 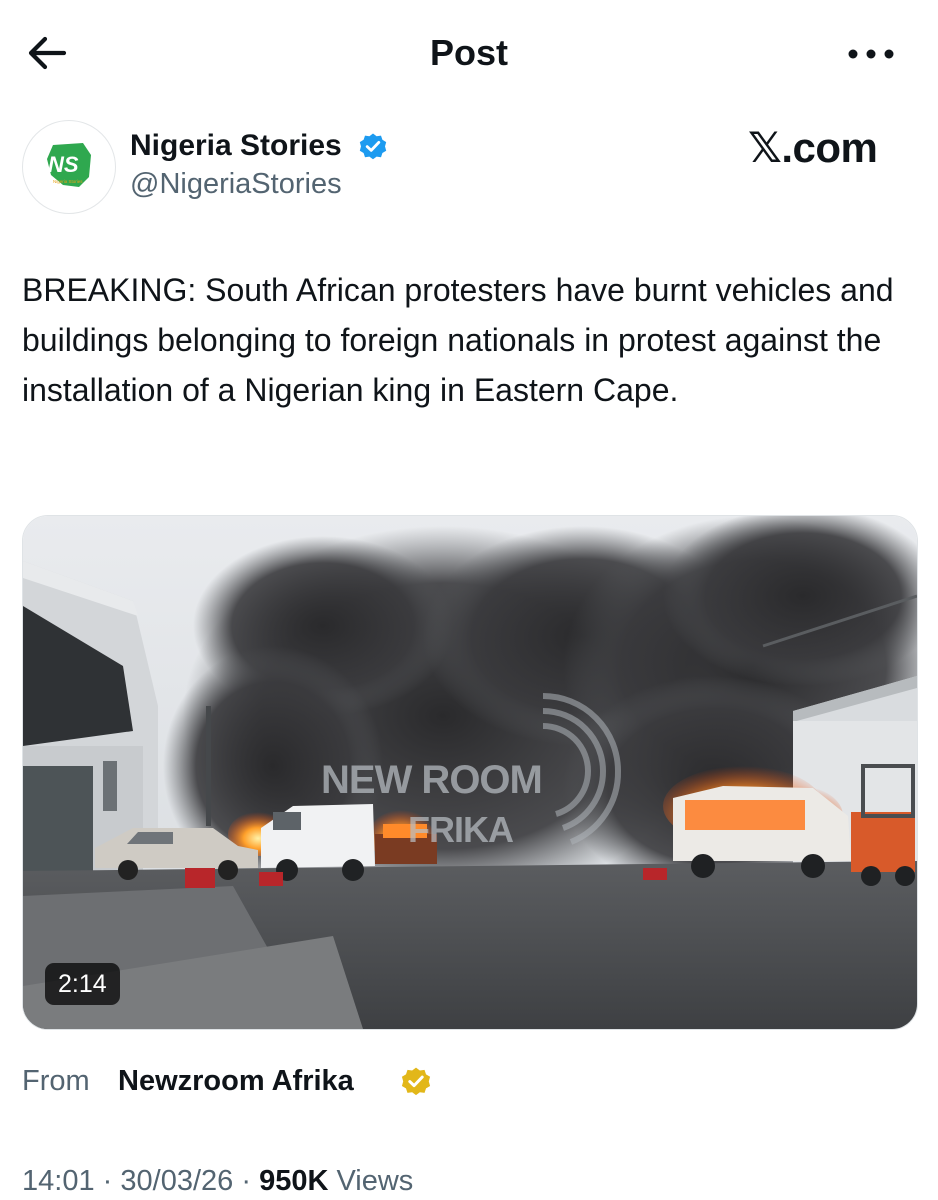 I want to click on avatar: NS Nigeria Stories, so click(x=69, y=167).